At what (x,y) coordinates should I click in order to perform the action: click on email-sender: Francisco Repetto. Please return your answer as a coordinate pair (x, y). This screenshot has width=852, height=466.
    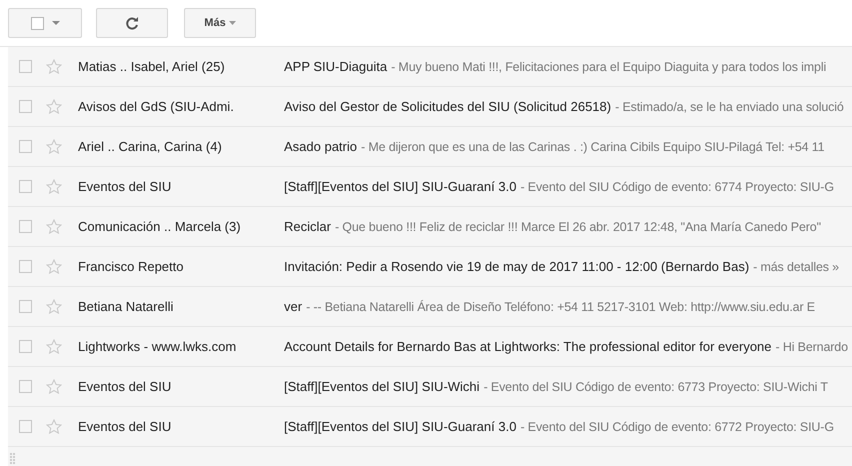
    Looking at the image, I should click on (131, 266).